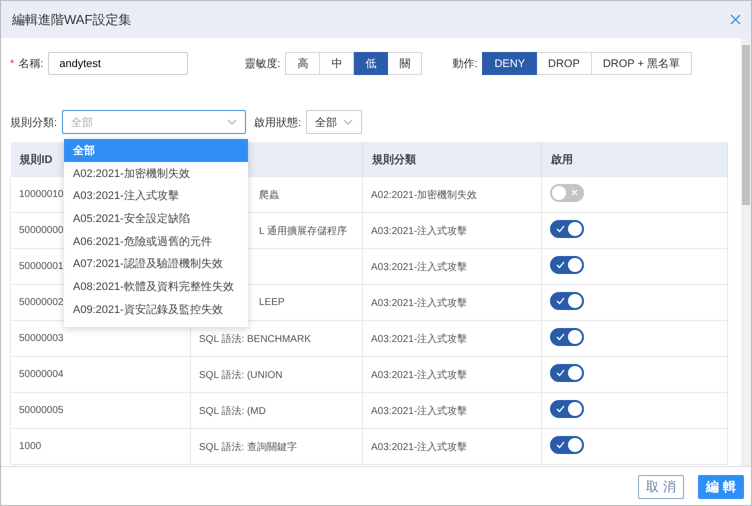 This screenshot has height=506, width=752. What do you see at coordinates (564, 63) in the screenshot?
I see `segment-option: DROP` at bounding box center [564, 63].